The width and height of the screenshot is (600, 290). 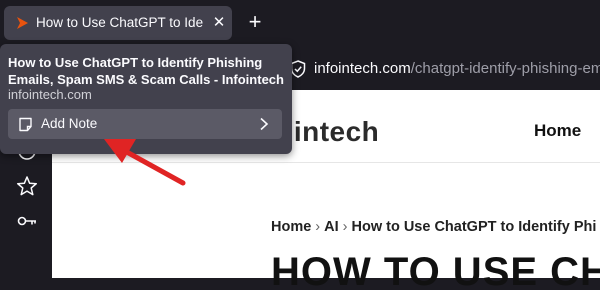 I want to click on header-divider, so click(x=326, y=162).